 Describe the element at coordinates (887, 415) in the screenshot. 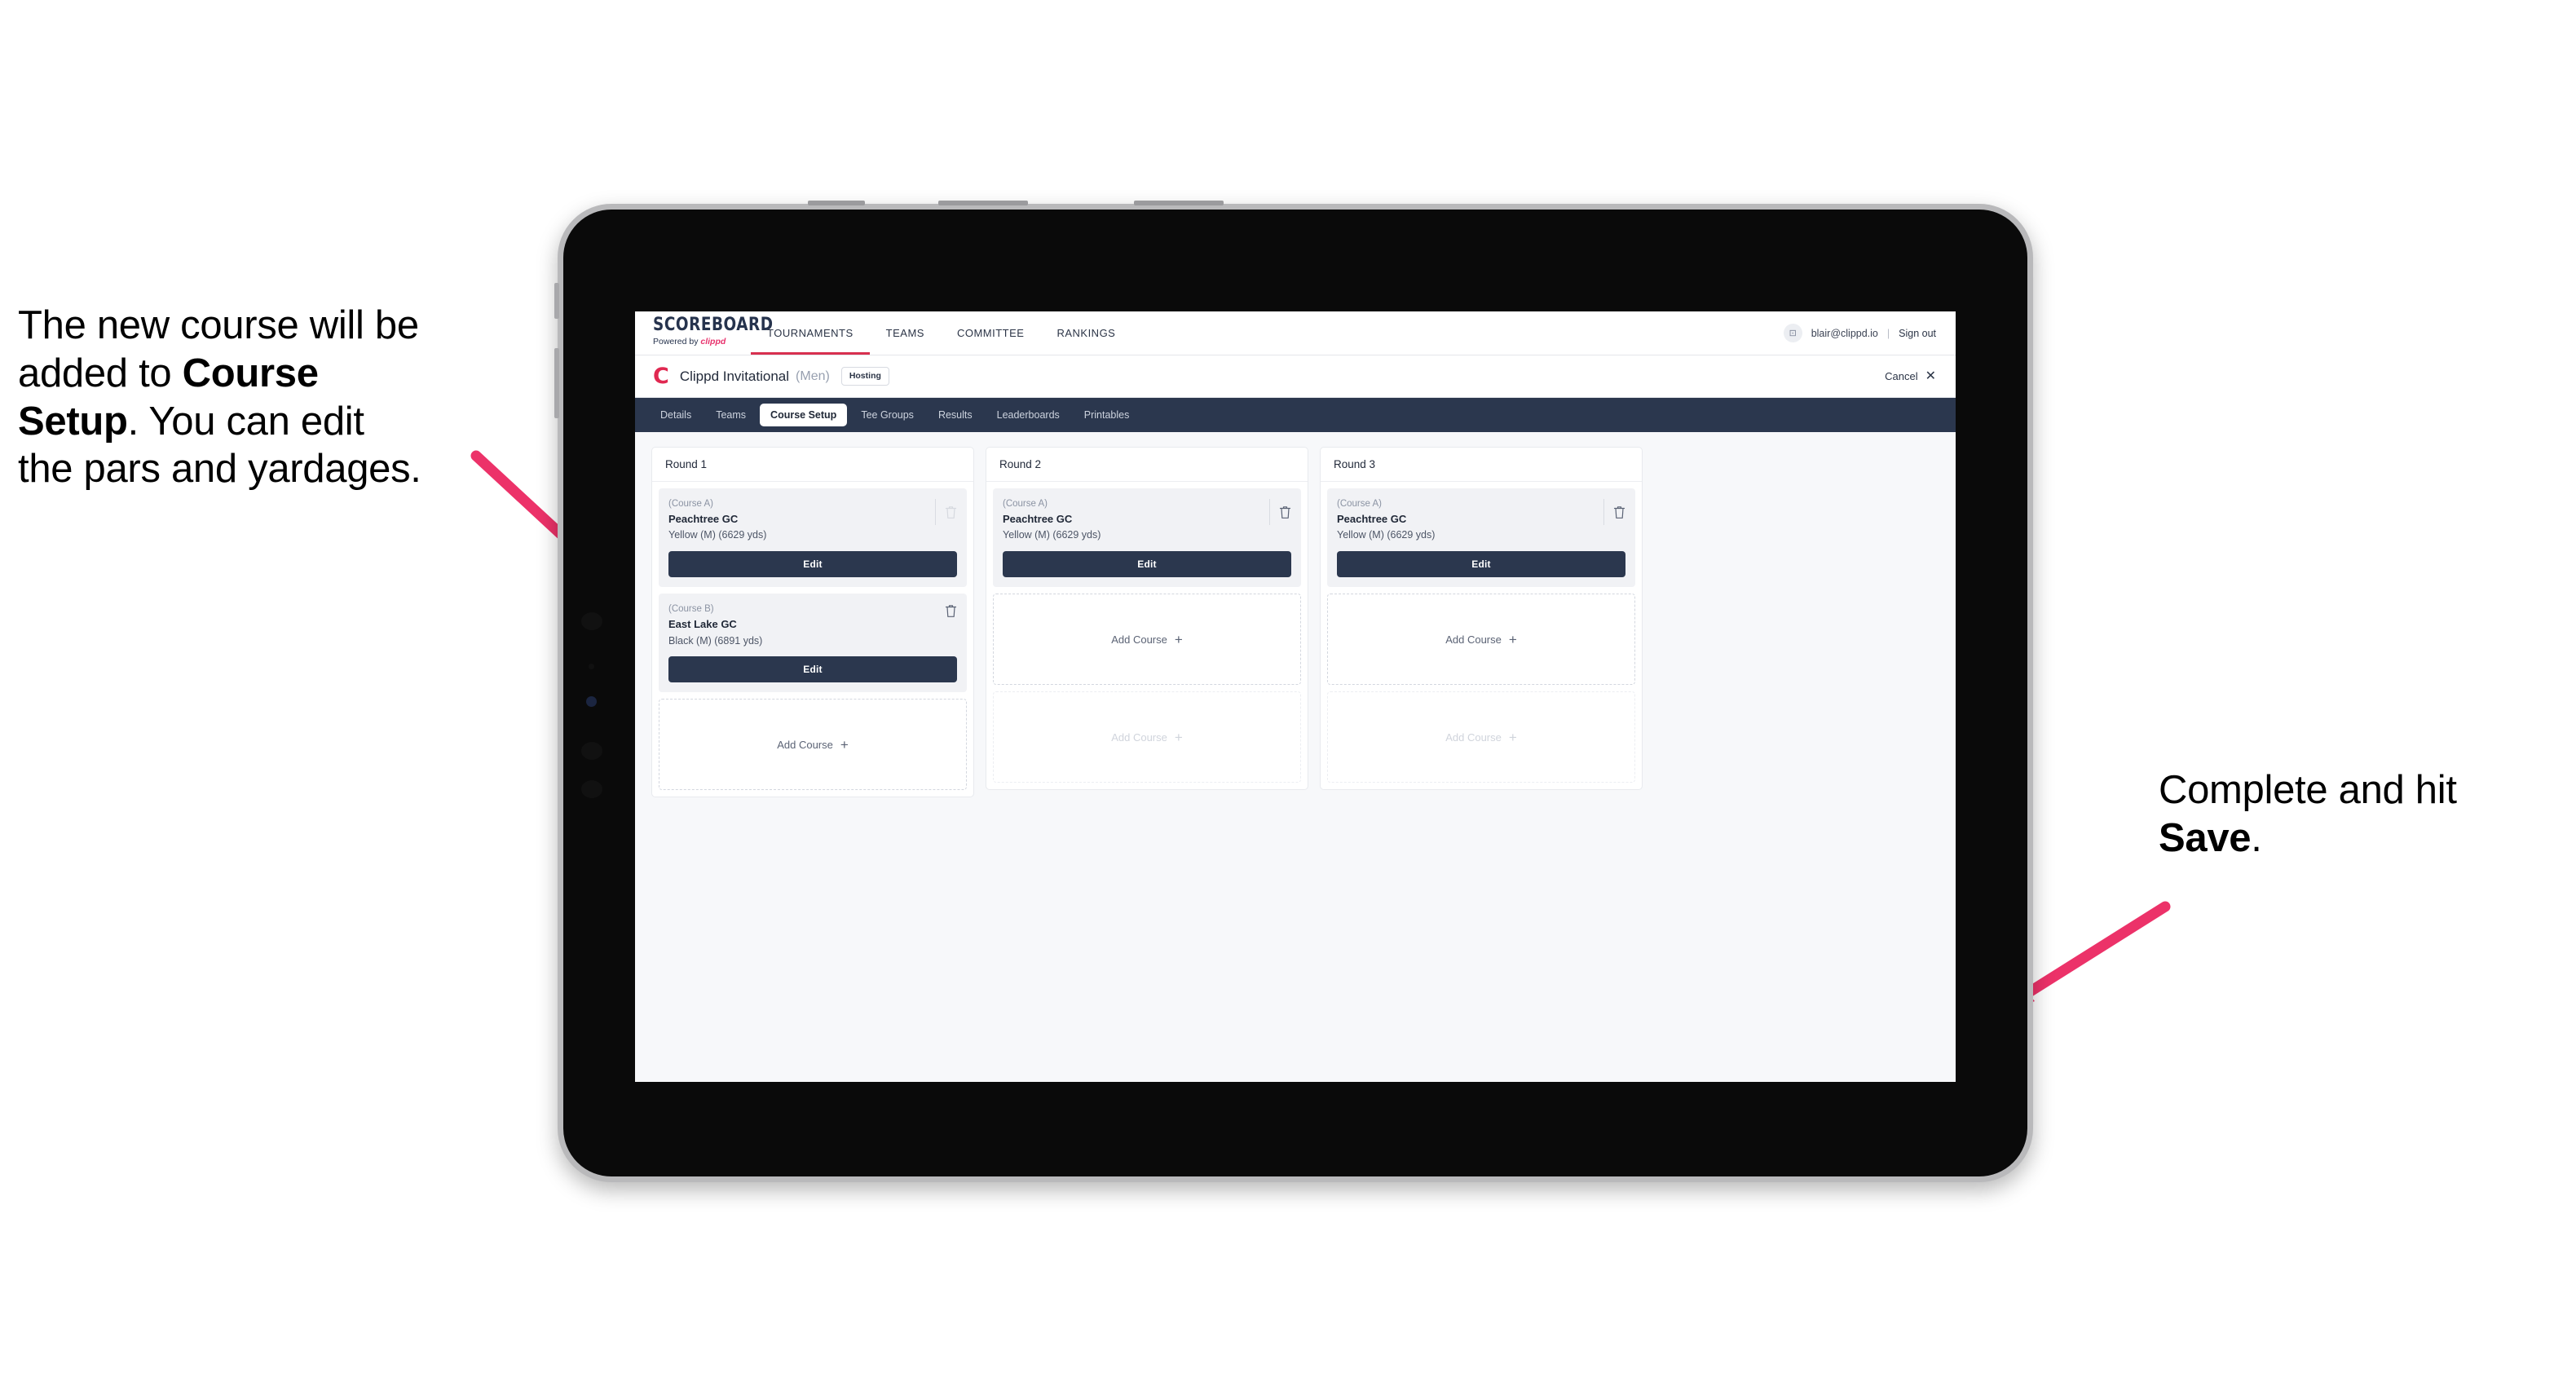

I see `tab-tee-groups: Tee Groups` at that location.